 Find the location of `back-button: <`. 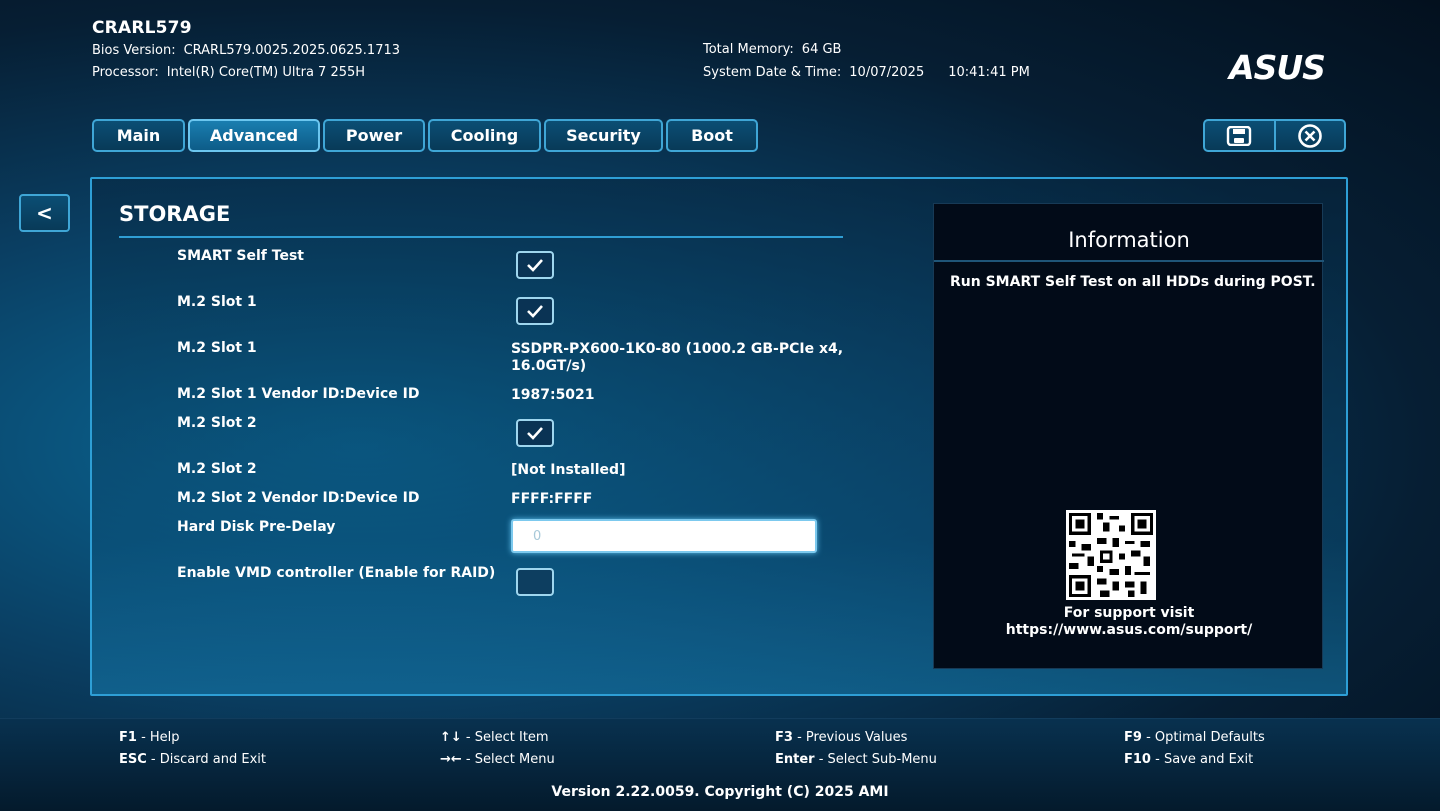

back-button: < is located at coordinates (44, 213).